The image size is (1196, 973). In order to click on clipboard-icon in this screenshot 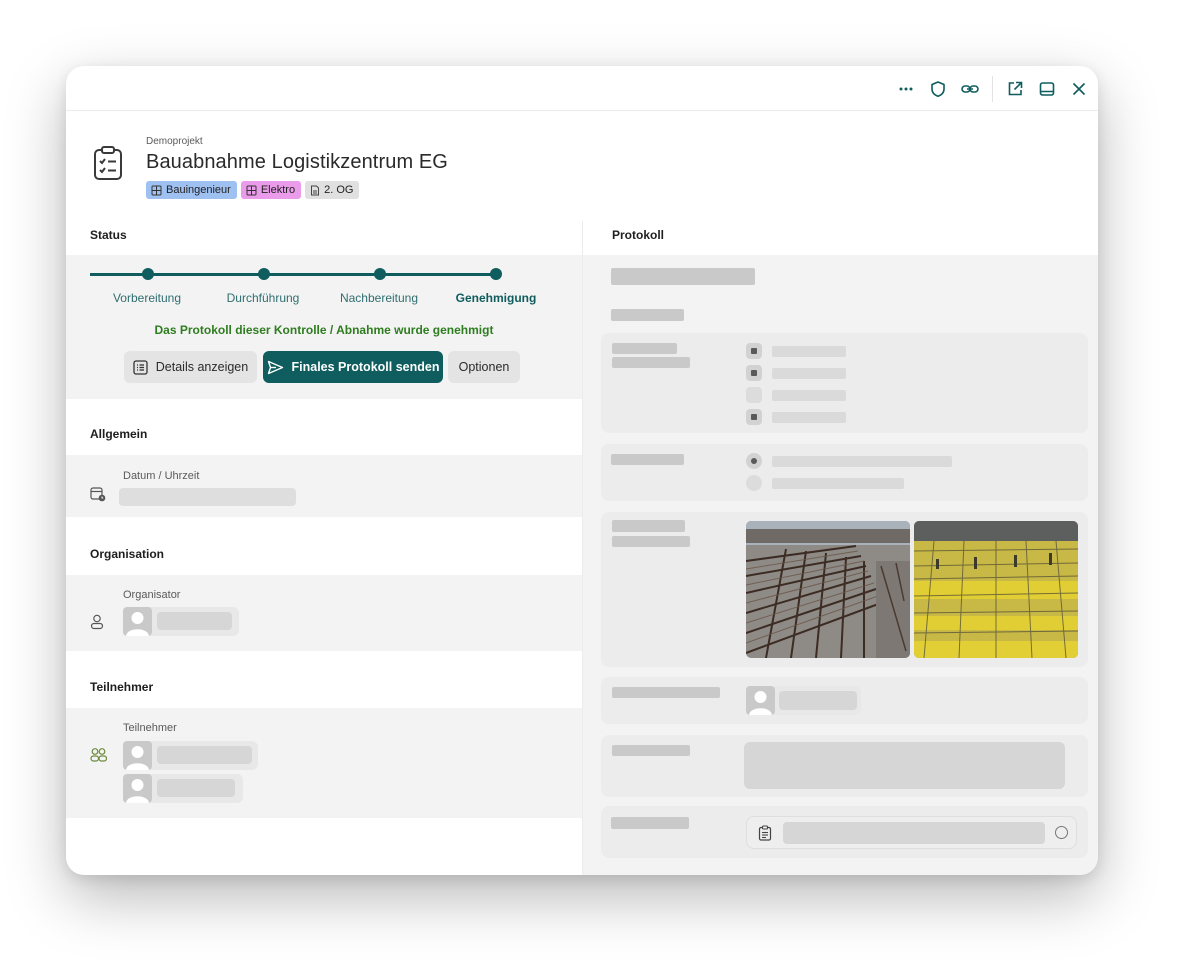, I will do `click(765, 835)`.